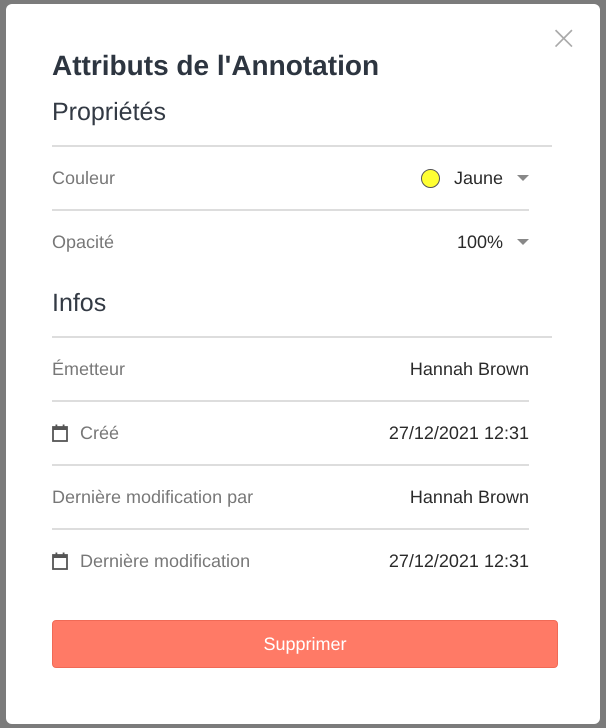 The image size is (606, 728). What do you see at coordinates (89, 369) in the screenshot?
I see `field-label: Émetteur` at bounding box center [89, 369].